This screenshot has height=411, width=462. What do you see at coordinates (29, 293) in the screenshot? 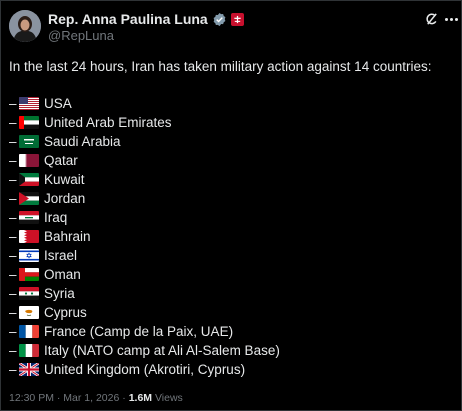
I see `syria-flag-icon` at bounding box center [29, 293].